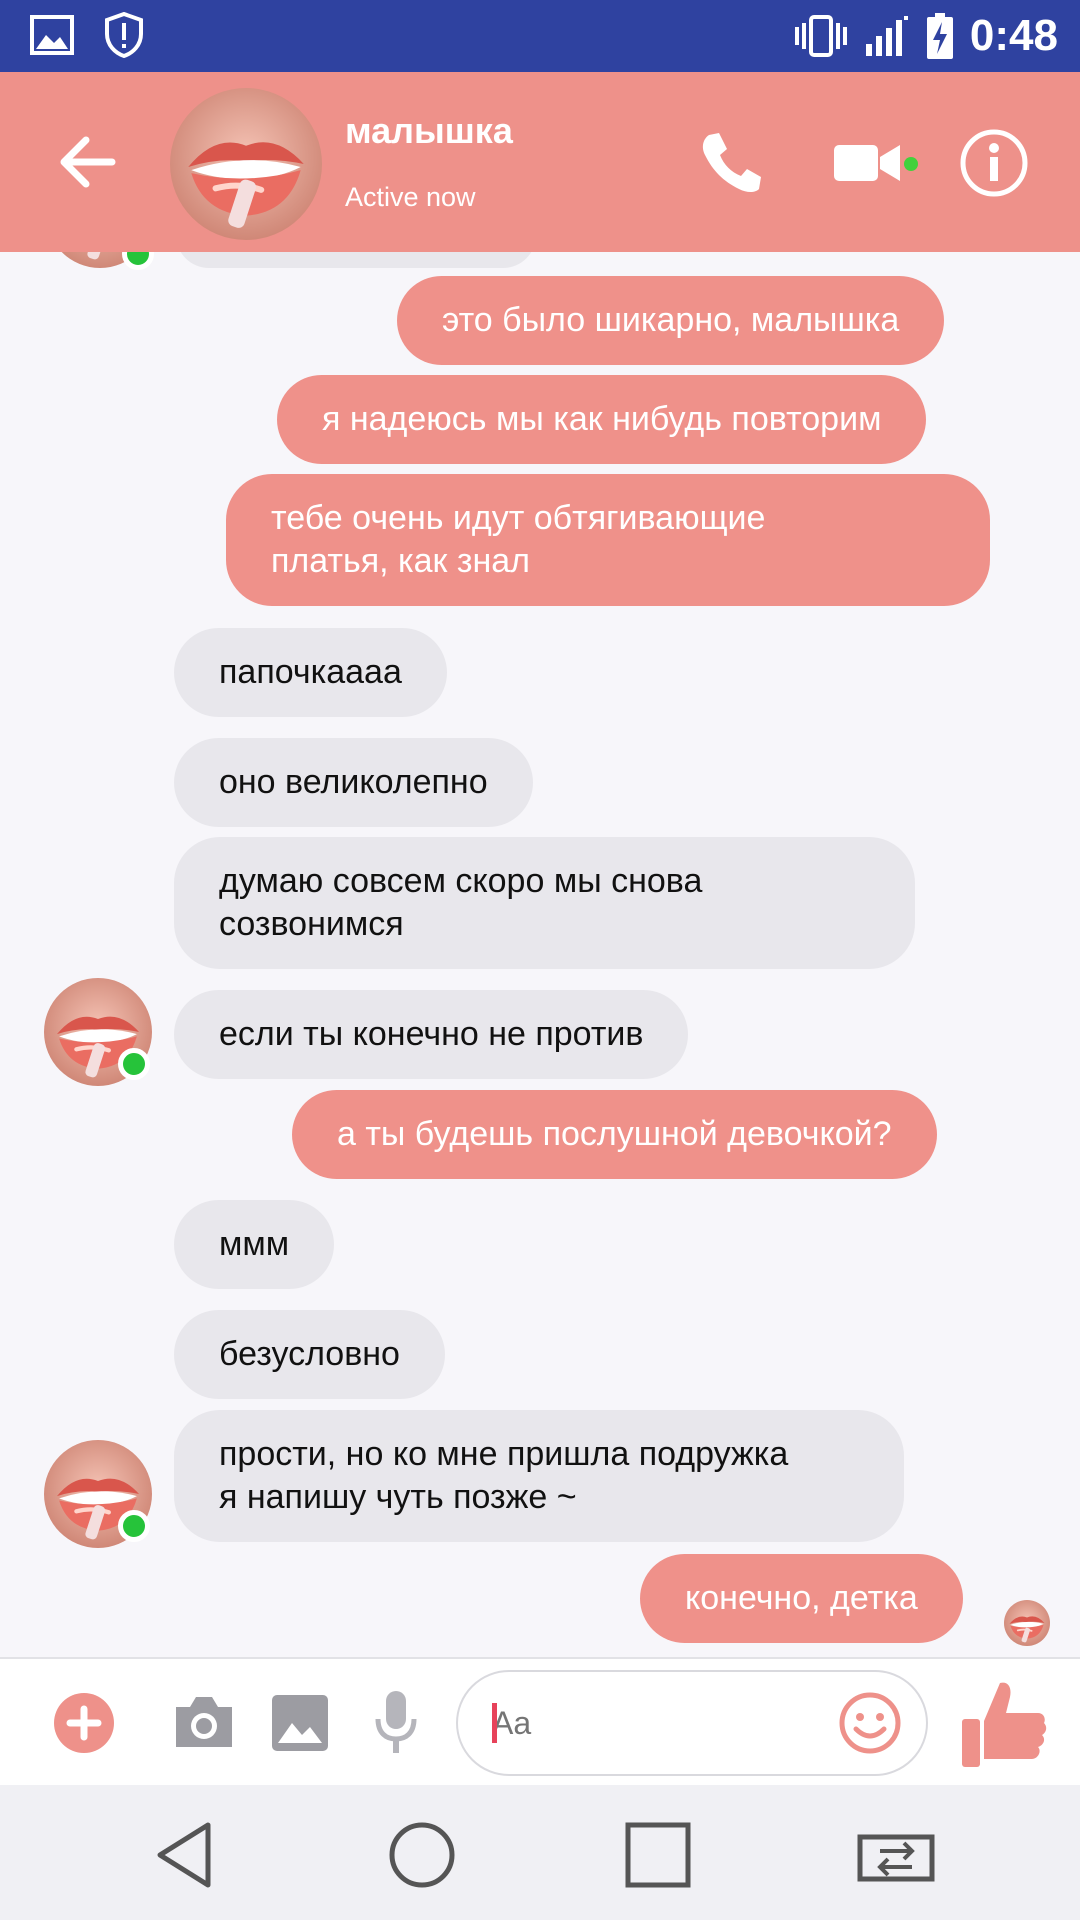 Image resolution: width=1080 pixels, height=1920 pixels. I want to click on video-active-dot, so click(911, 164).